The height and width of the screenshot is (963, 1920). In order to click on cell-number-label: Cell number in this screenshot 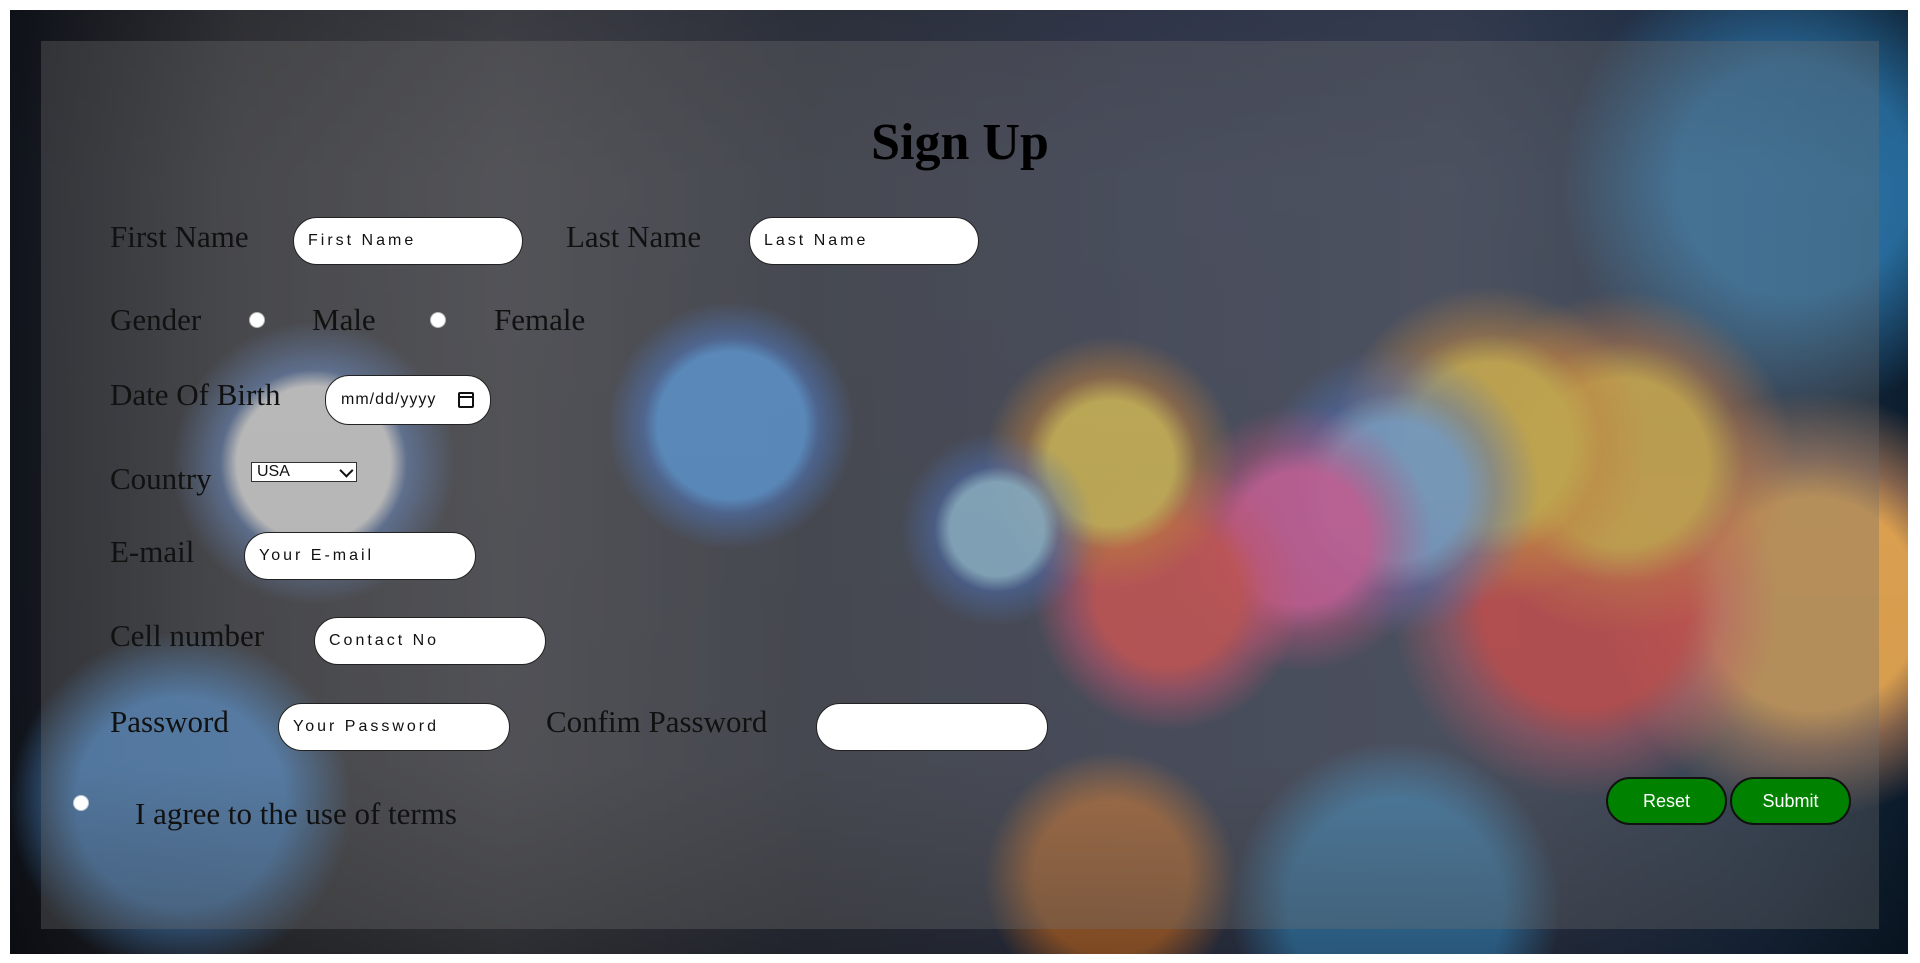, I will do `click(187, 635)`.